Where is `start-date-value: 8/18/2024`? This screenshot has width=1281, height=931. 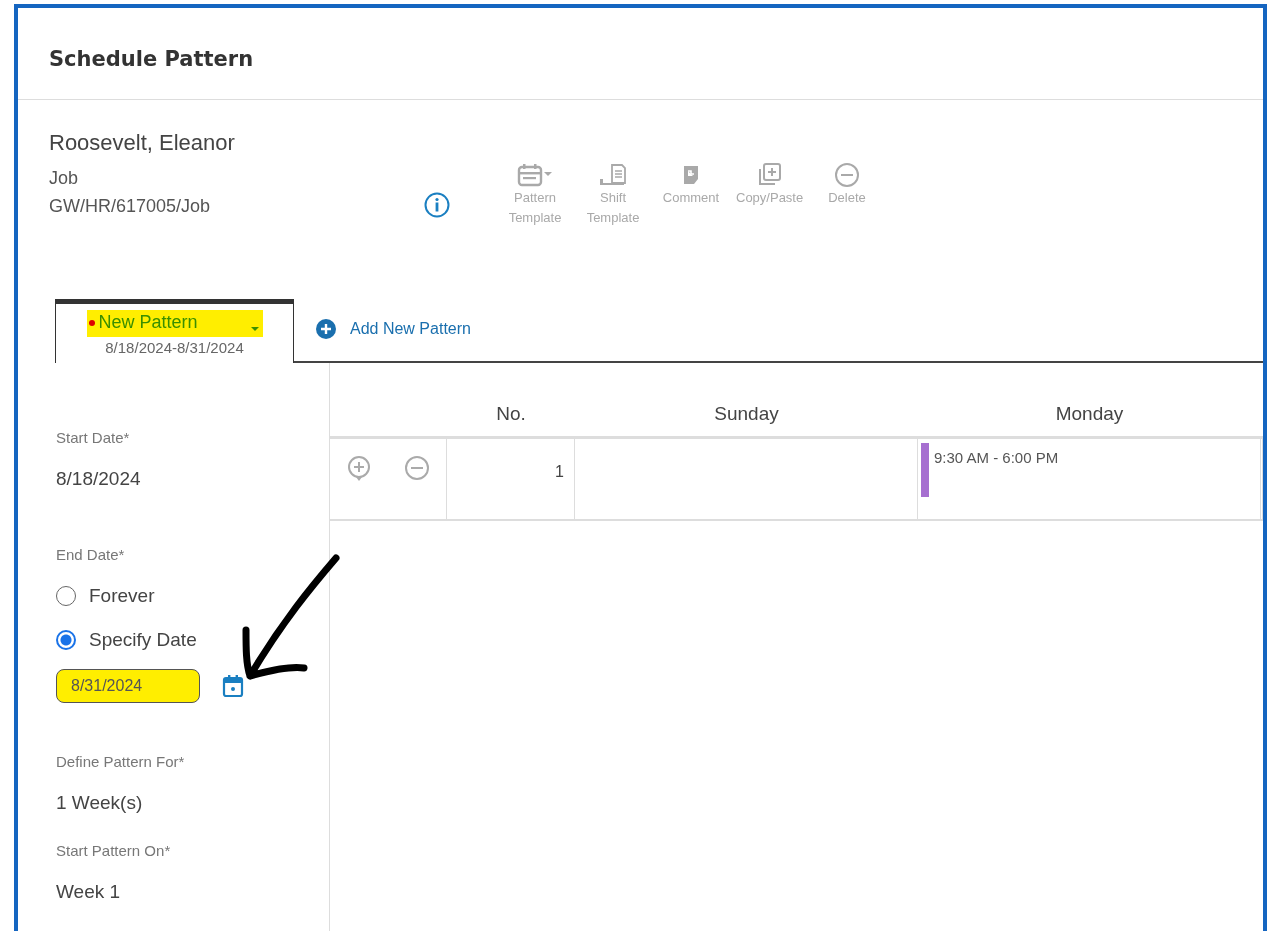
start-date-value: 8/18/2024 is located at coordinates (98, 479).